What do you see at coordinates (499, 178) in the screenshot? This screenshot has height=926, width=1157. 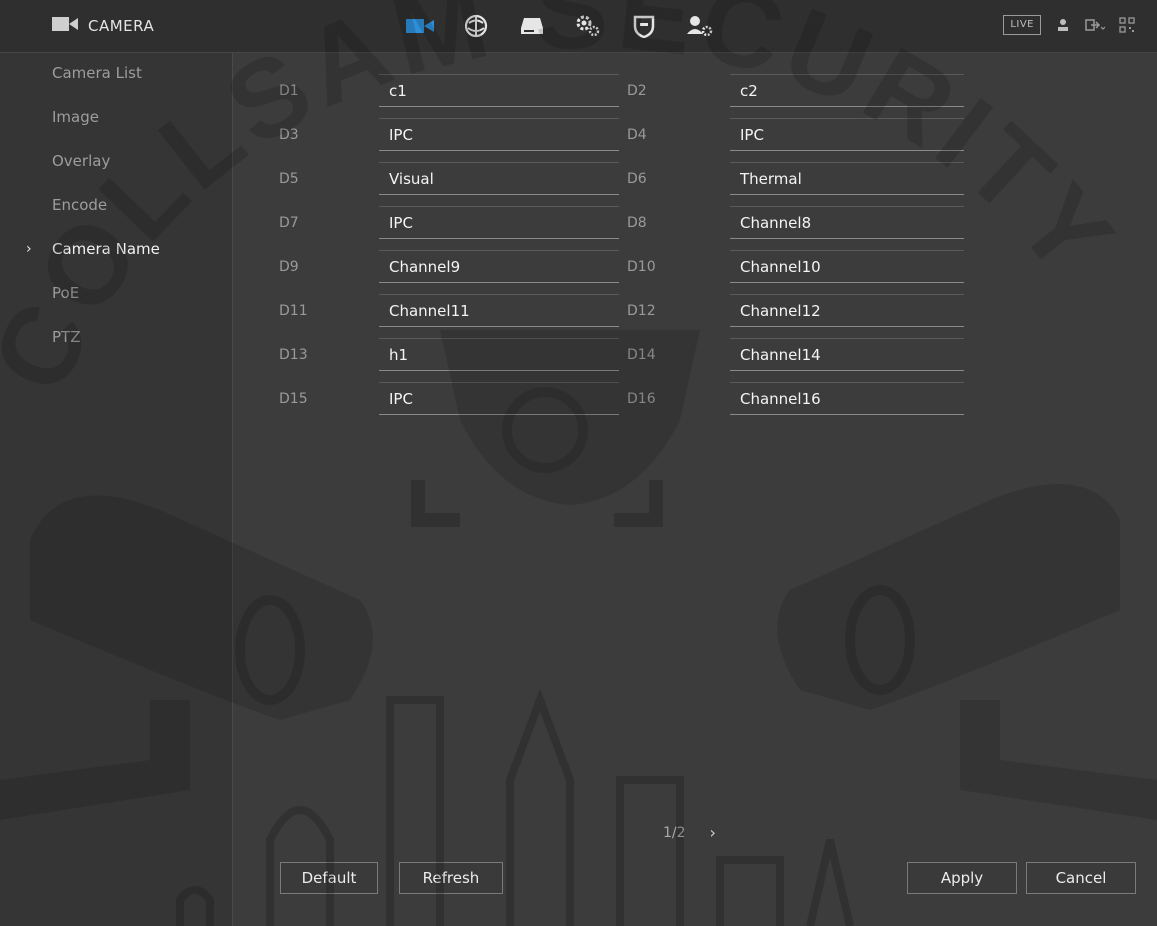 I see `channel-name-input: Visual` at bounding box center [499, 178].